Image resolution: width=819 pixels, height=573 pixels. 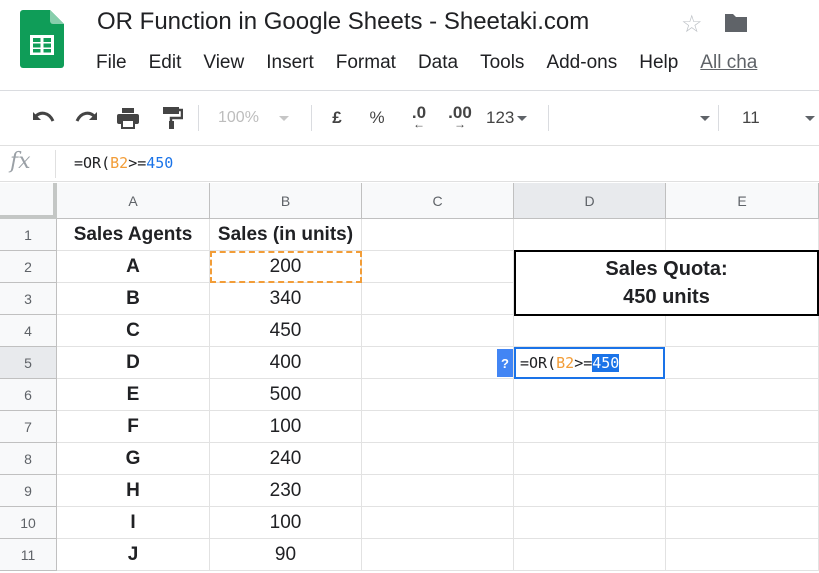 What do you see at coordinates (809, 118) in the screenshot?
I see `chevron-down-icon` at bounding box center [809, 118].